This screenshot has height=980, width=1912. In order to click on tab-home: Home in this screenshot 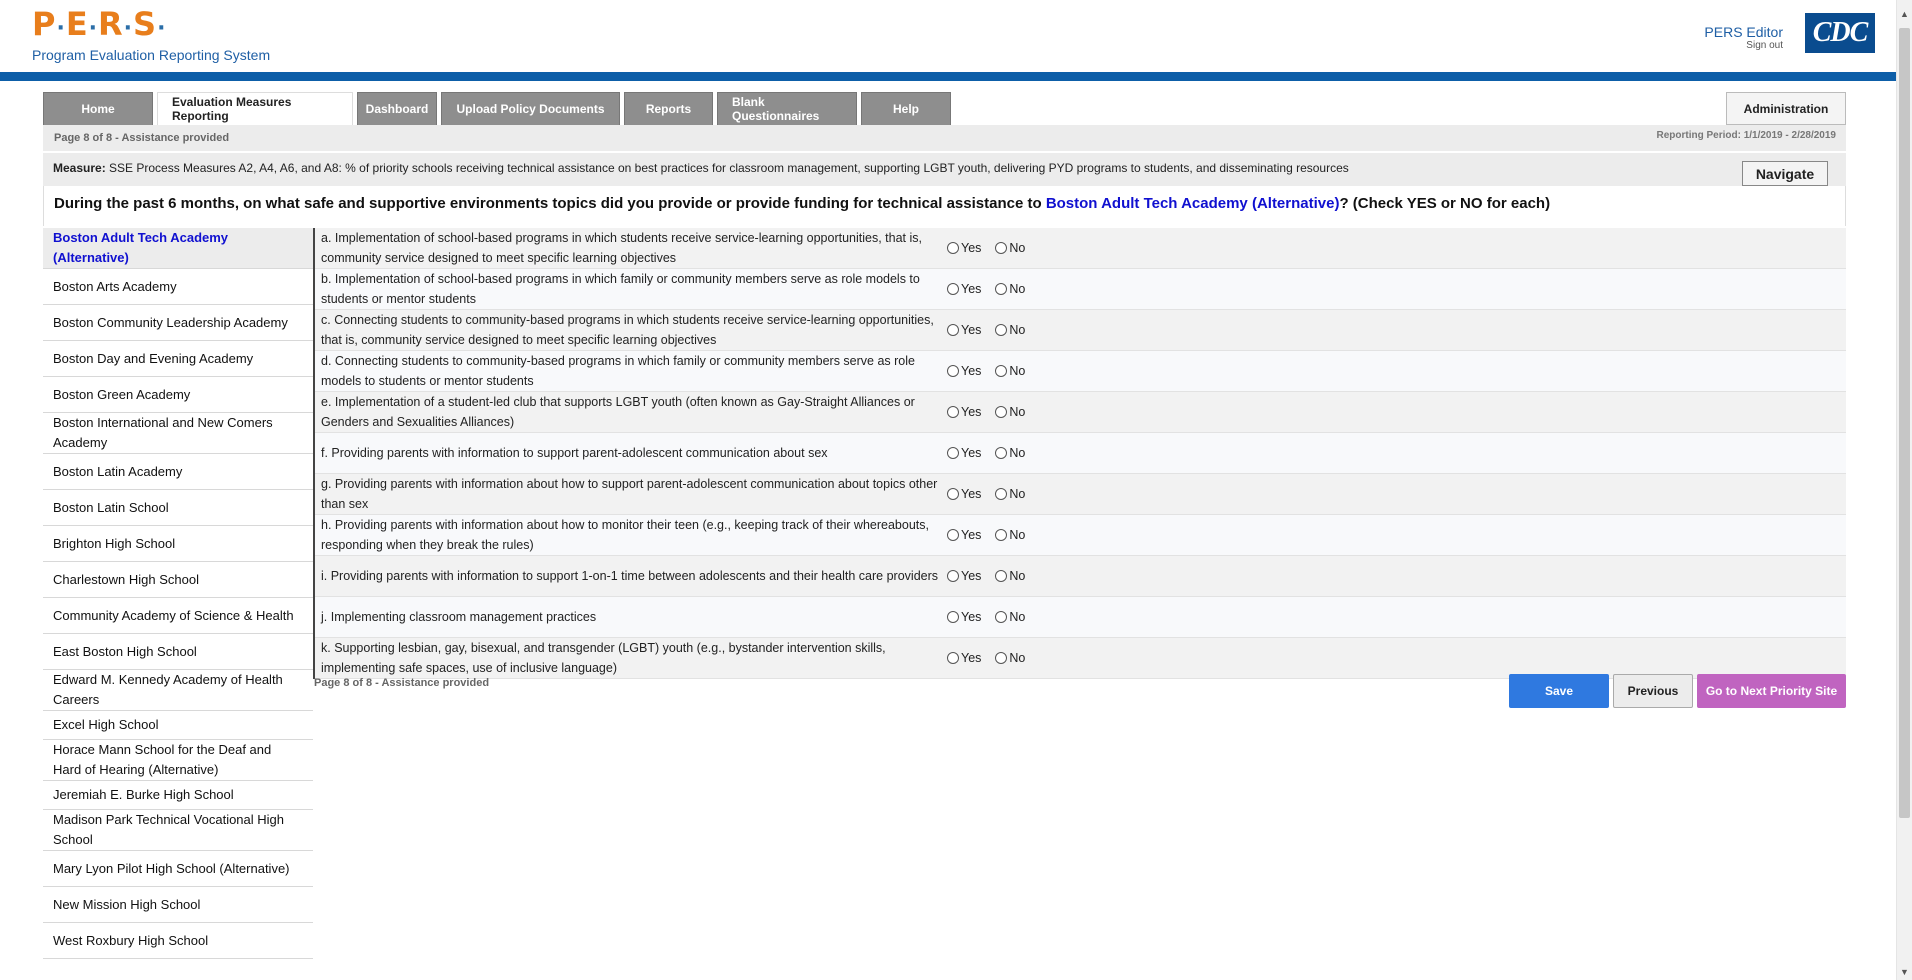, I will do `click(98, 108)`.